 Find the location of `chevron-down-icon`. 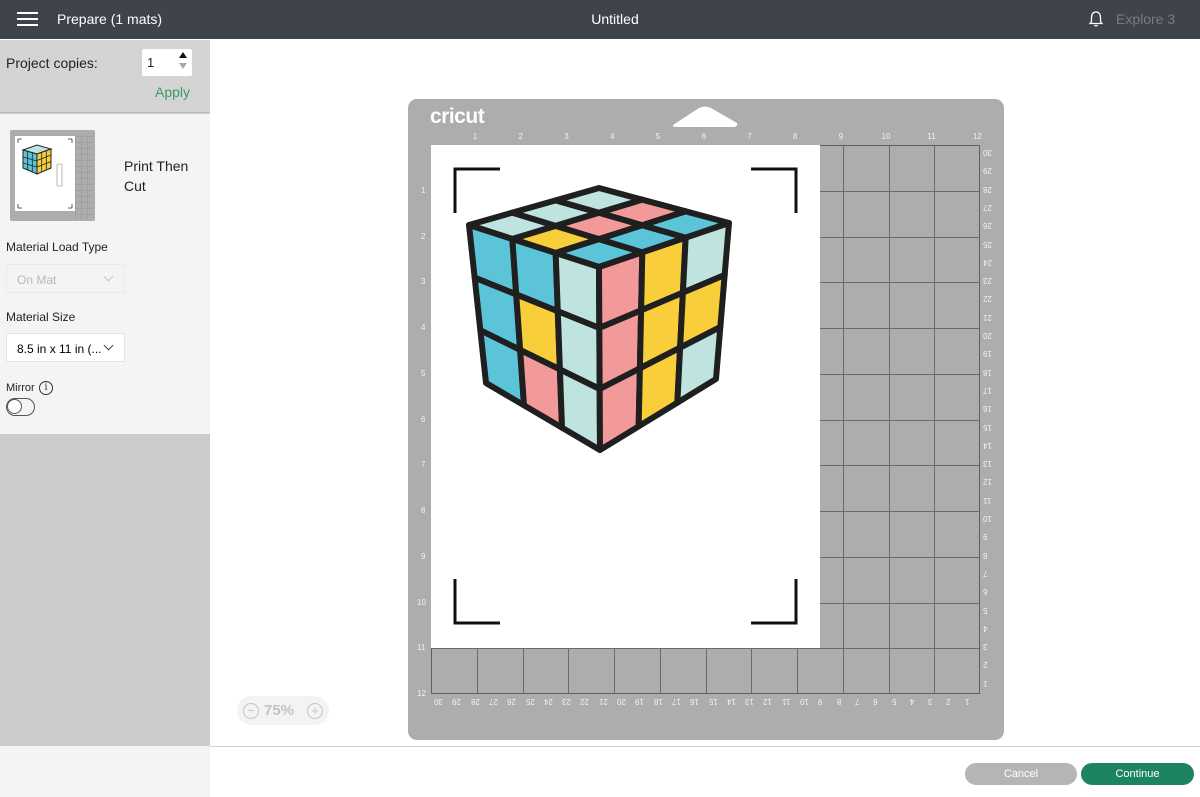

chevron-down-icon is located at coordinates (108, 276).